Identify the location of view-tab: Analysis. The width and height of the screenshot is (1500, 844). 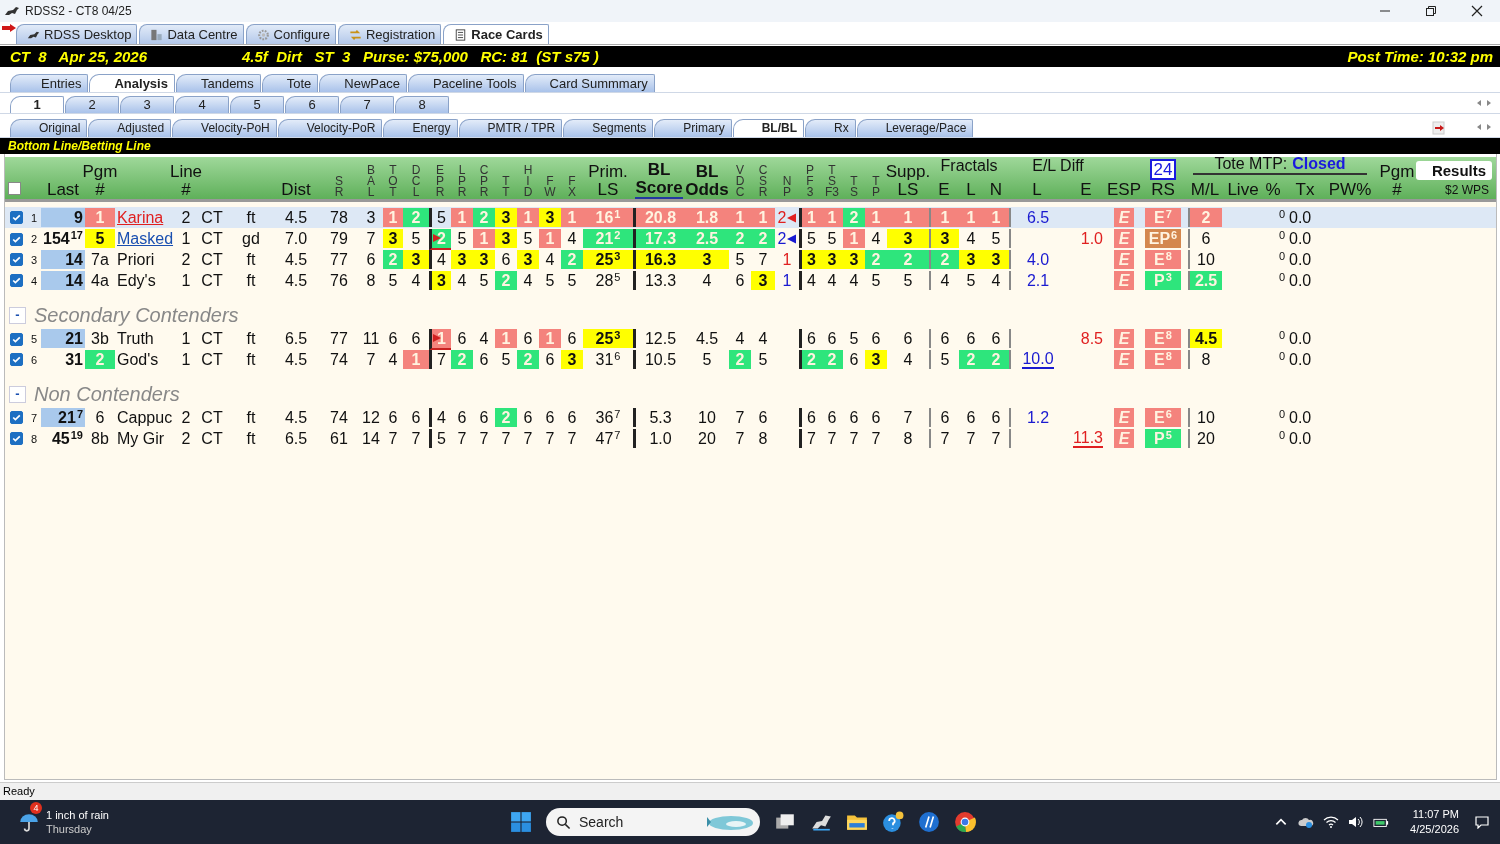
(132, 83).